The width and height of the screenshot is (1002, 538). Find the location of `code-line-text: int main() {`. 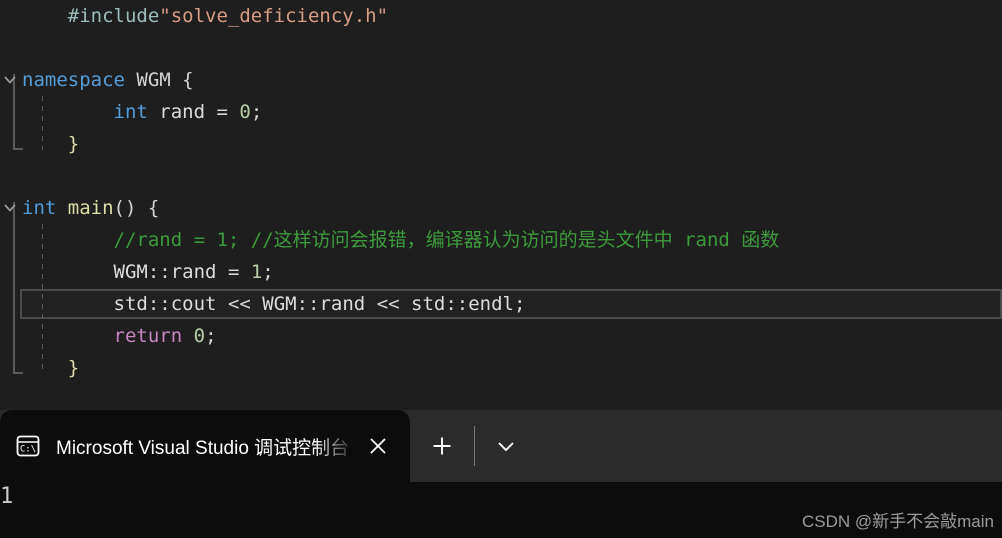

code-line-text: int main() { is located at coordinates (79, 208).